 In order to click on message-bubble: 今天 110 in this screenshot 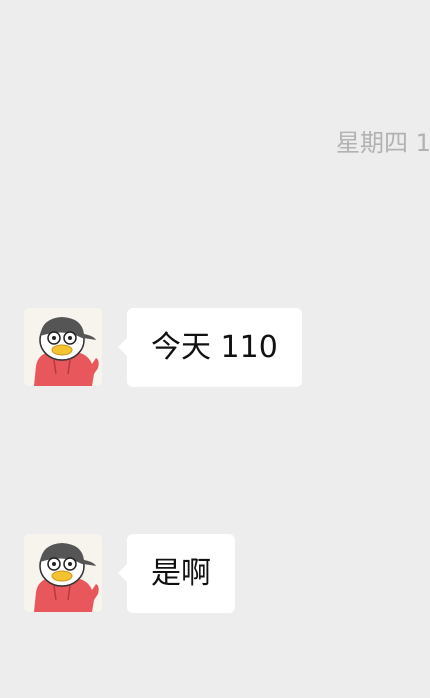, I will do `click(210, 347)`.